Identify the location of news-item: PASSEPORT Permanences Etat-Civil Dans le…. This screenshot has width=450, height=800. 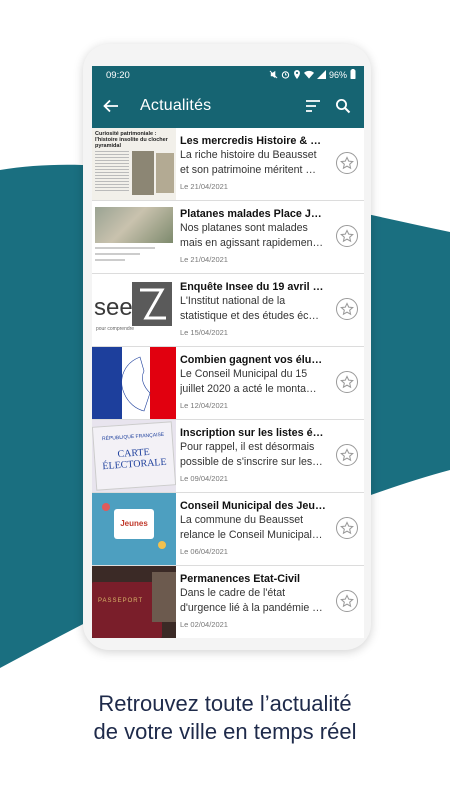
(228, 602).